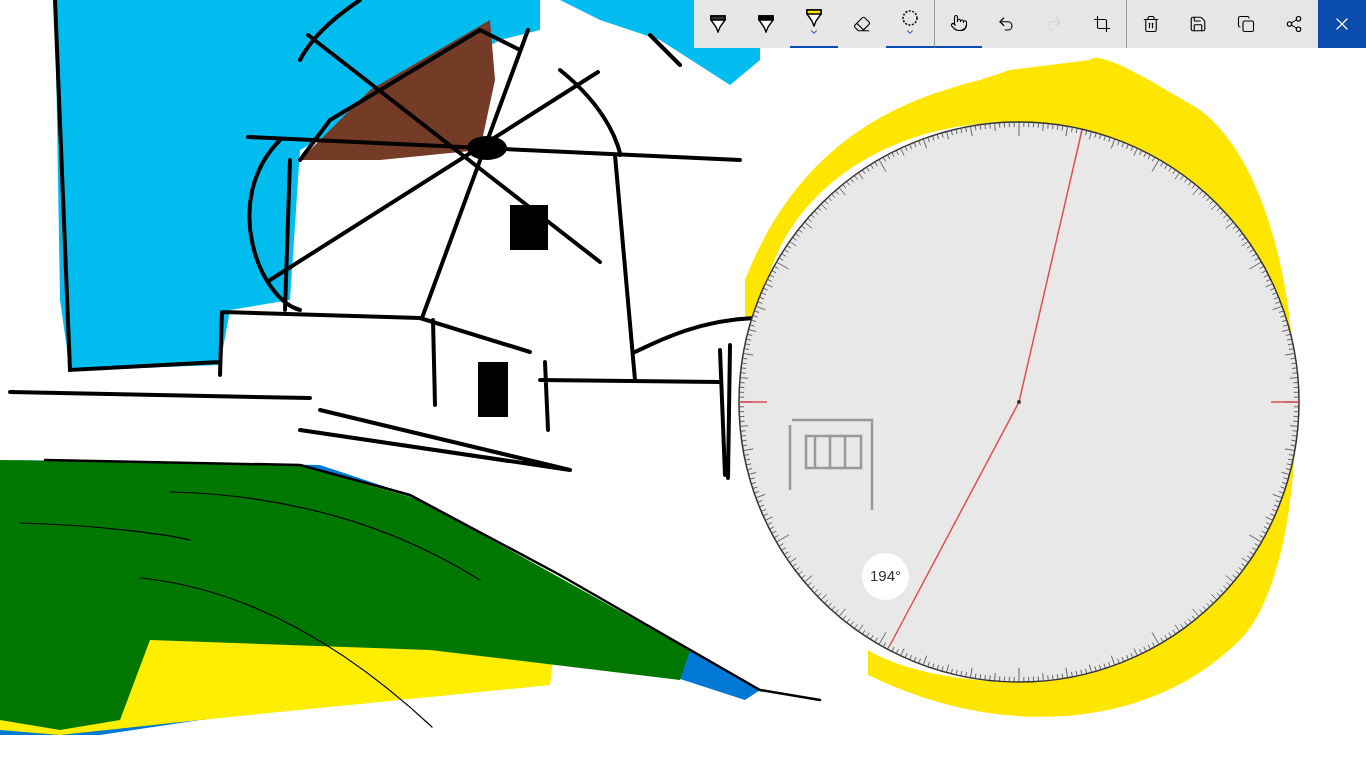 The image size is (1366, 768). What do you see at coordinates (958, 24) in the screenshot?
I see `tool-button` at bounding box center [958, 24].